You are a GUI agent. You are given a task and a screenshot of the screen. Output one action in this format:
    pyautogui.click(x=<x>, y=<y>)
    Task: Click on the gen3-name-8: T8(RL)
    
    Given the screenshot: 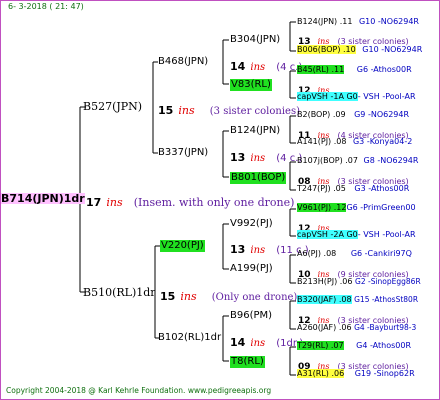 What is the action you would take?
    pyautogui.click(x=247, y=362)
    